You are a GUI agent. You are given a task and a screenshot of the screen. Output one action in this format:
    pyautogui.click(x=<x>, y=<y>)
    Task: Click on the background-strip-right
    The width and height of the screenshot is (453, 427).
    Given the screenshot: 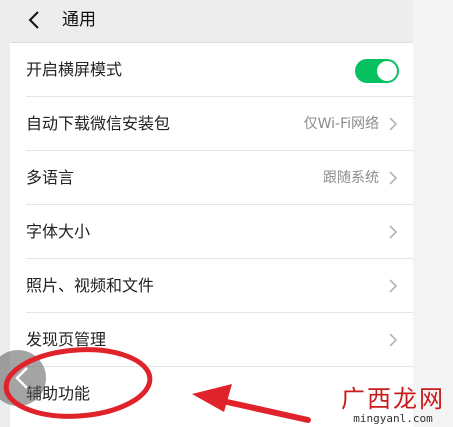 What is the action you would take?
    pyautogui.click(x=433, y=213)
    